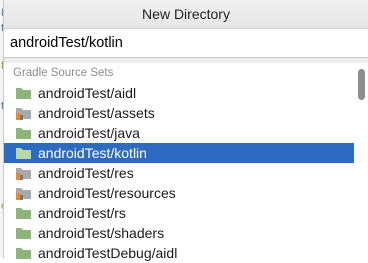 The image size is (368, 263). Describe the element at coordinates (179, 233) in the screenshot. I see `list-item: androidTest/shaders` at that location.